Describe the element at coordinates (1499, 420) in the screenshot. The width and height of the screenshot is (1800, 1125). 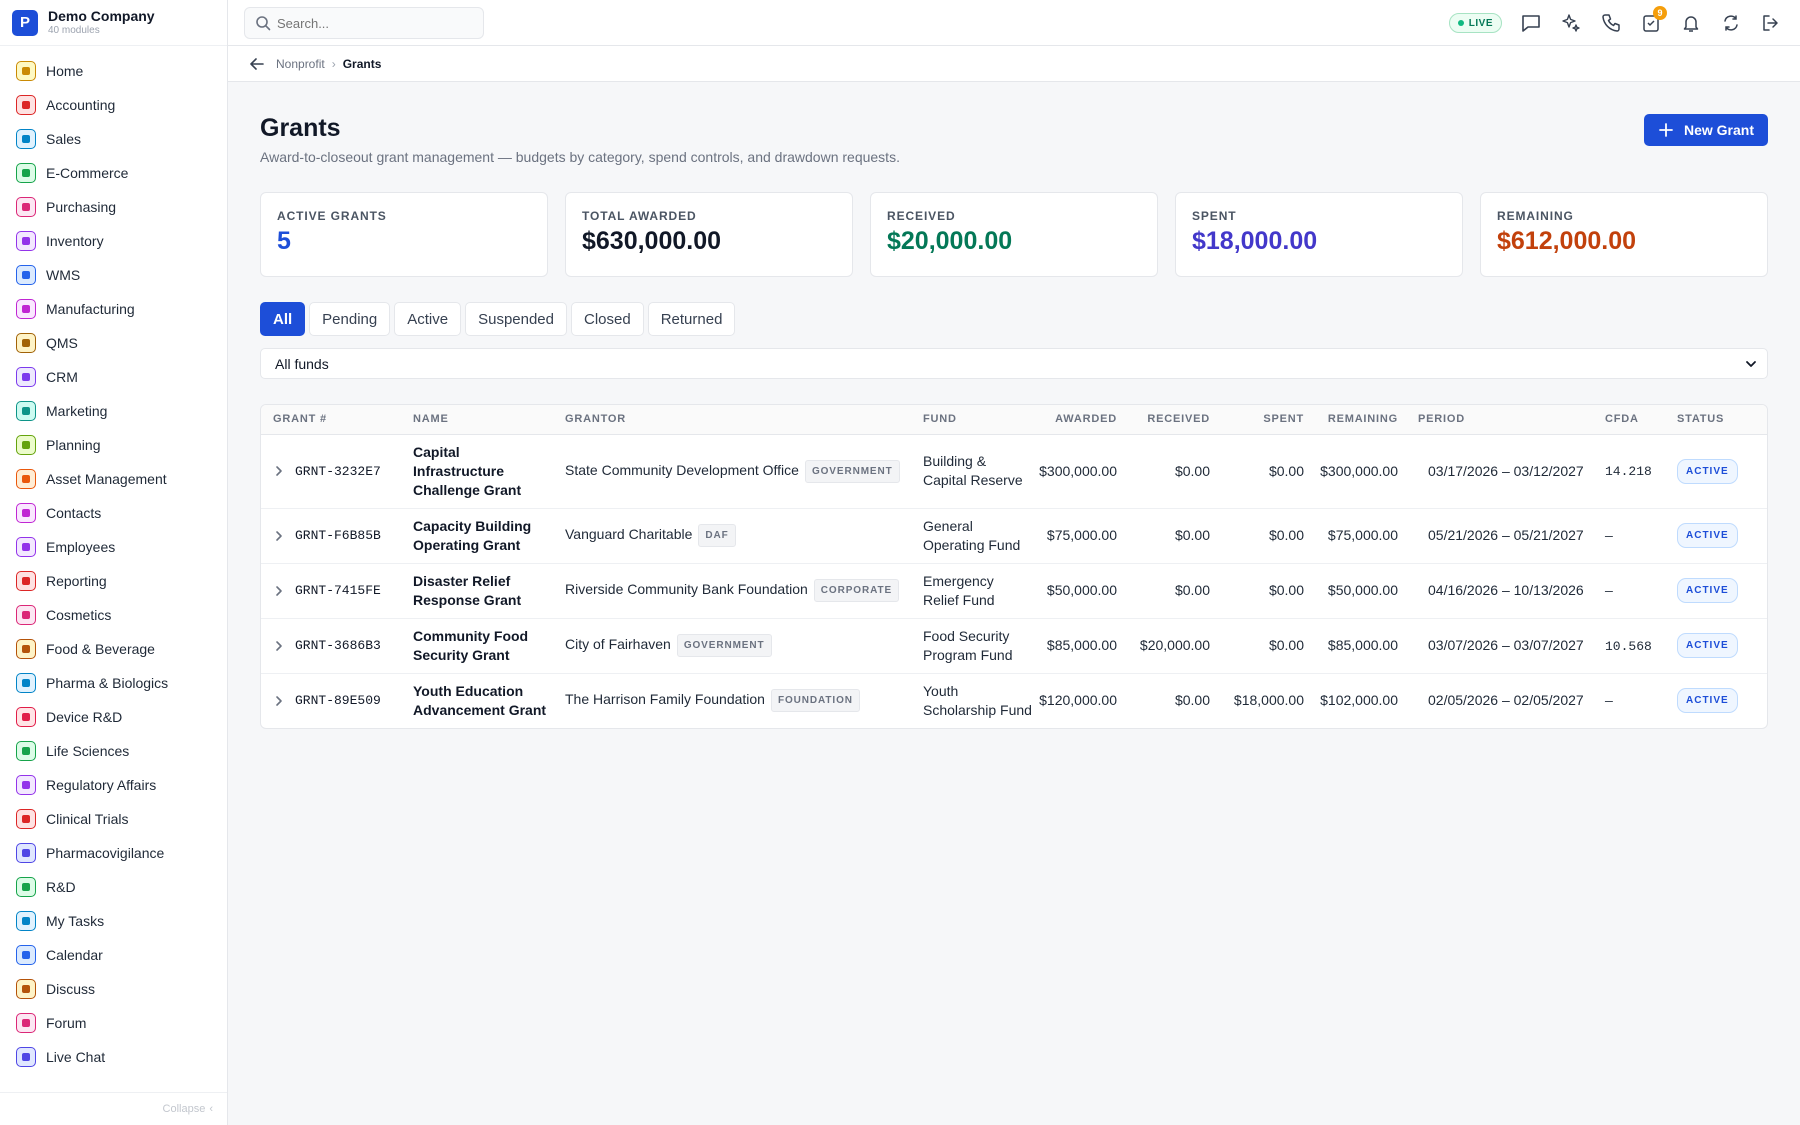
I see `column-header-period: PERIOD` at that location.